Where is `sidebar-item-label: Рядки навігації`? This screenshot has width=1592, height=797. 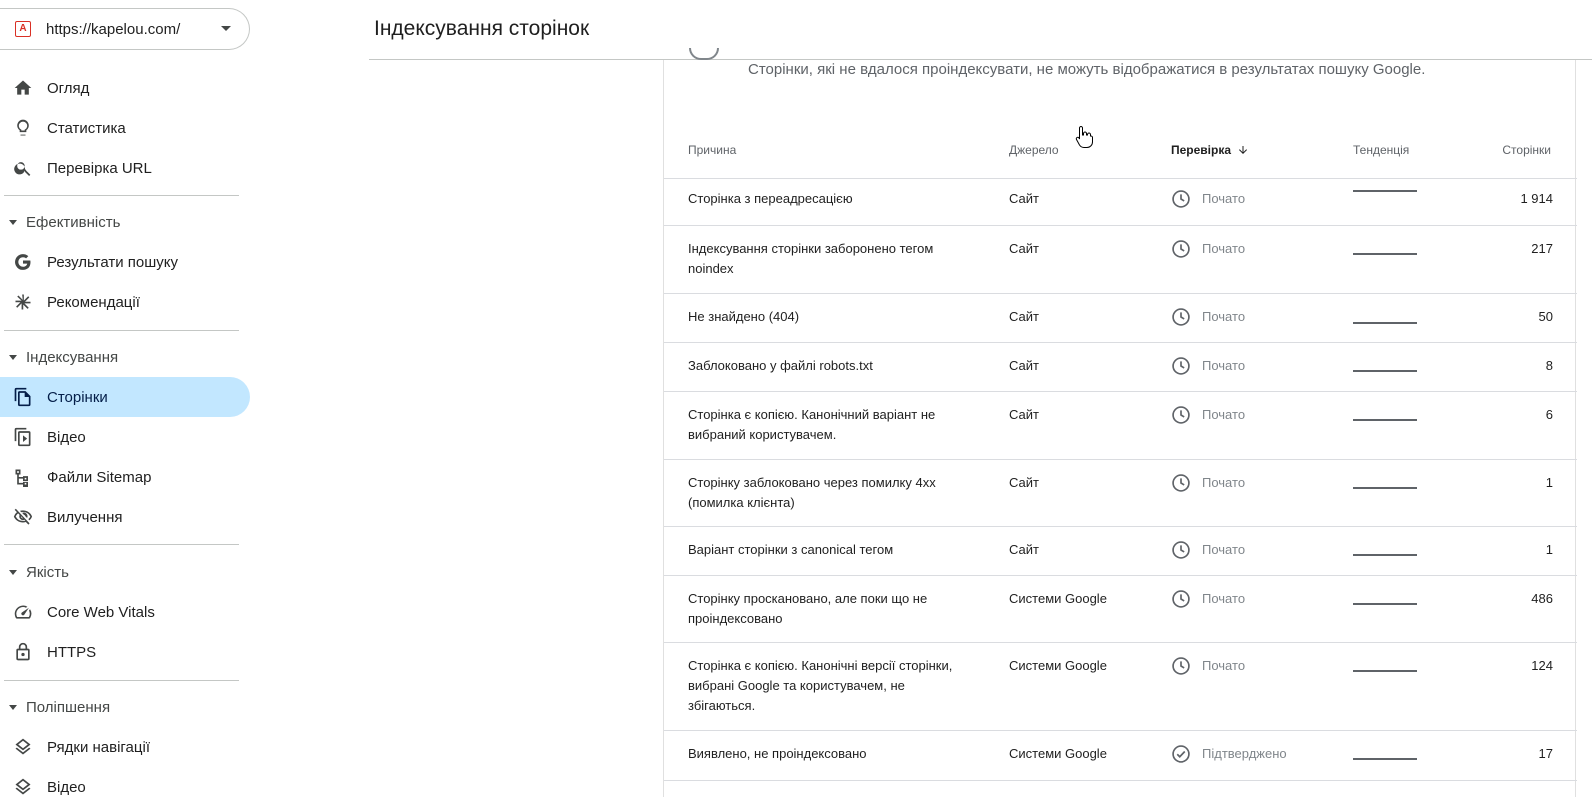
sidebar-item-label: Рядки навігації is located at coordinates (98, 747).